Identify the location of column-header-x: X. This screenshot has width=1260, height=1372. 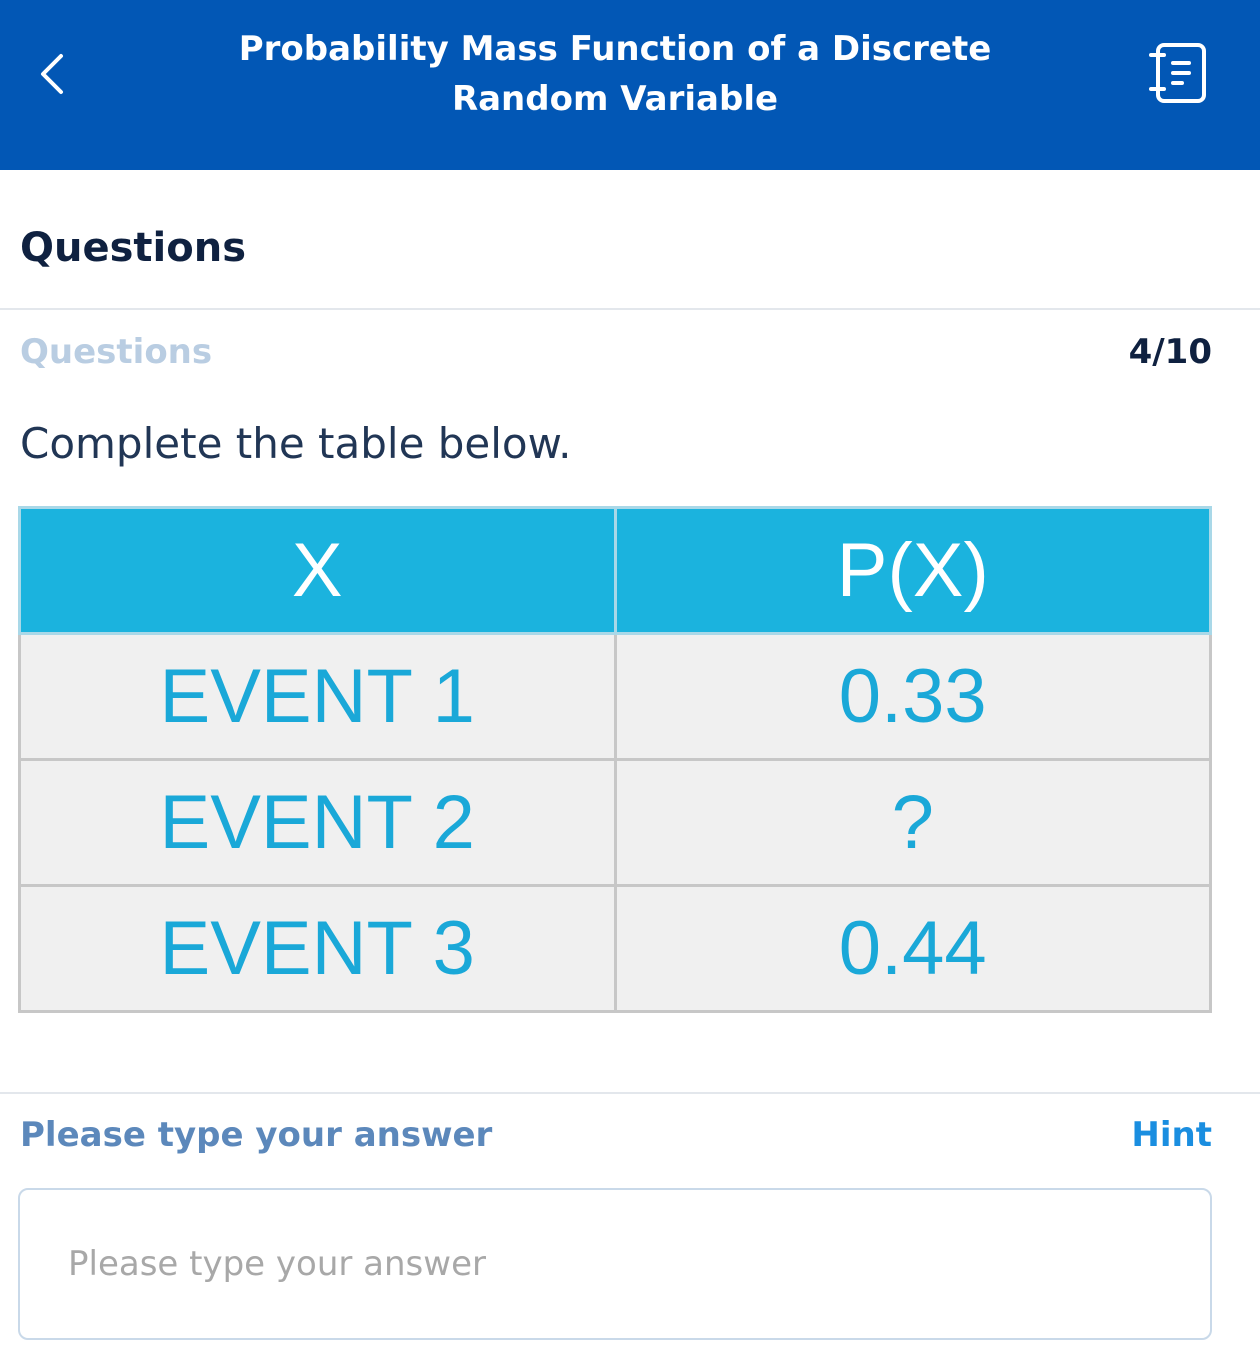
(317, 570).